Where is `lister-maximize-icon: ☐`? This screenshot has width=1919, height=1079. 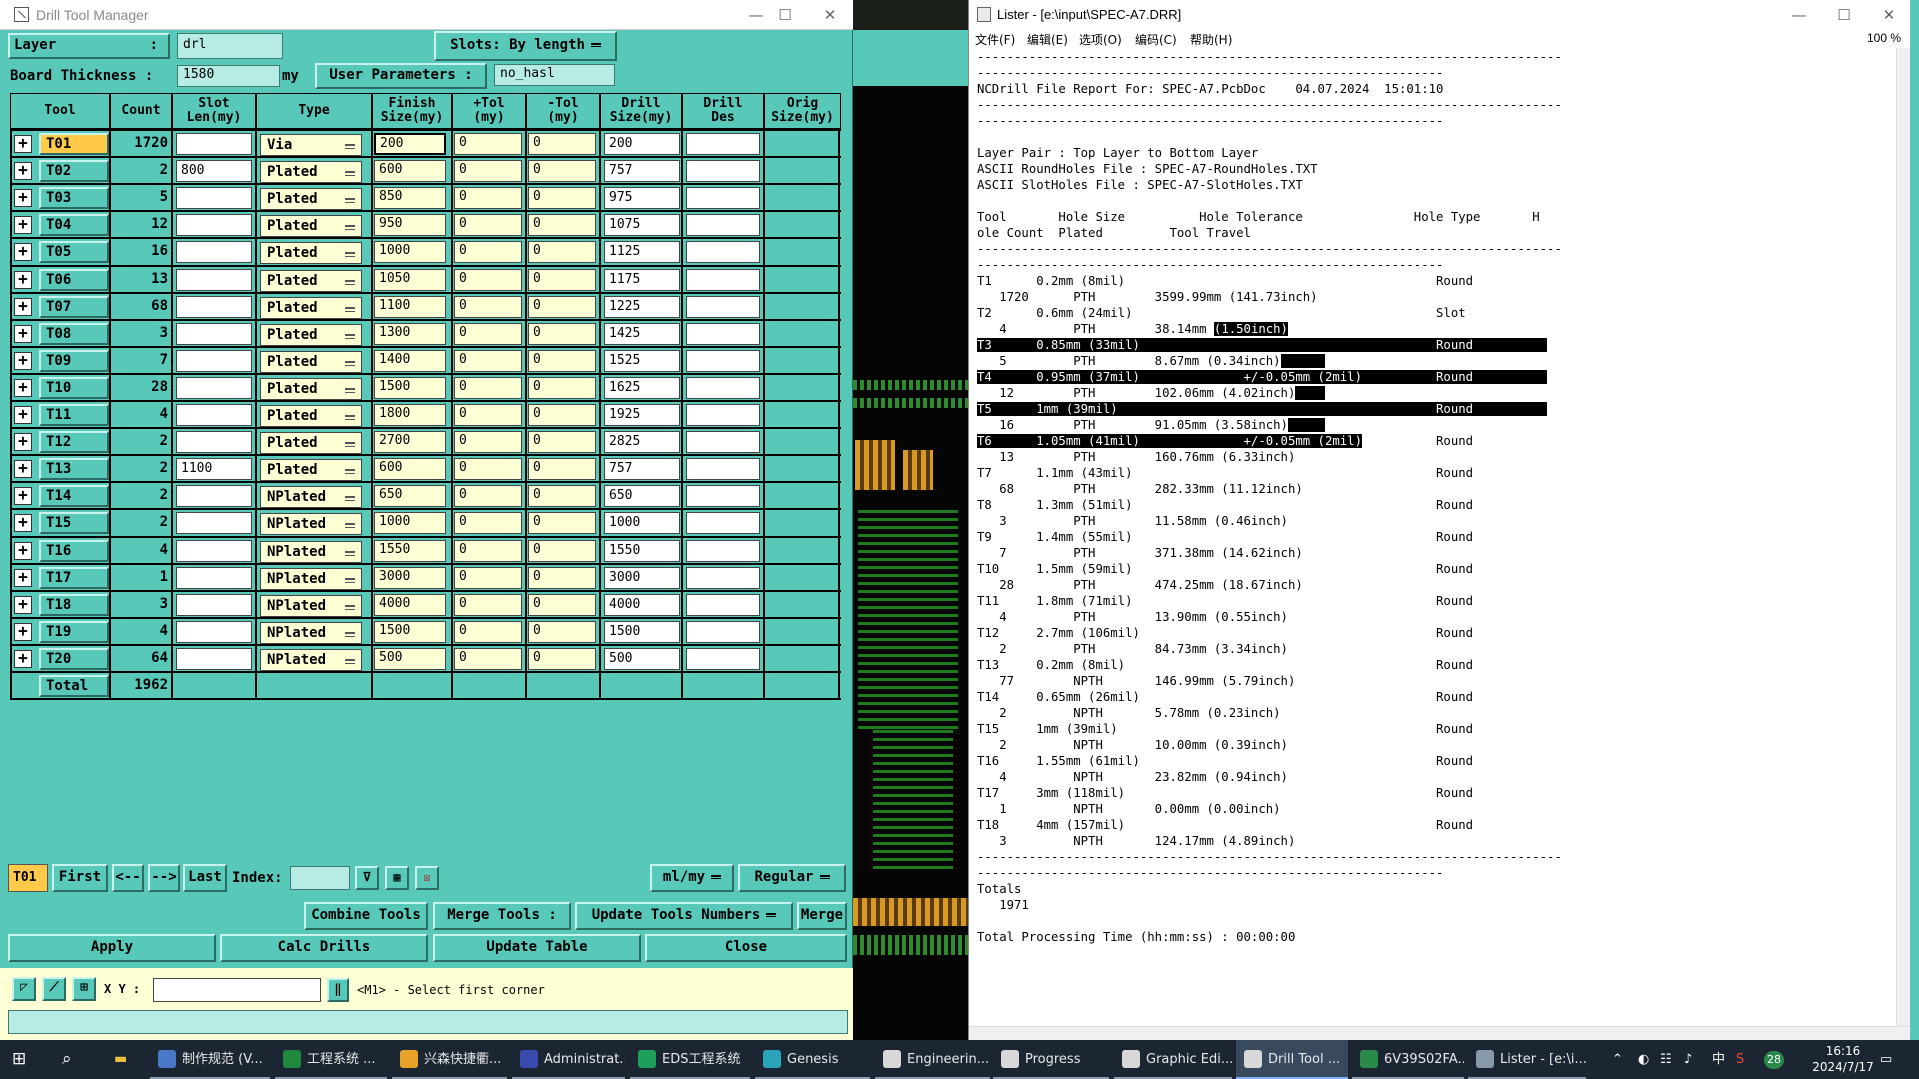 lister-maximize-icon: ☐ is located at coordinates (1844, 15).